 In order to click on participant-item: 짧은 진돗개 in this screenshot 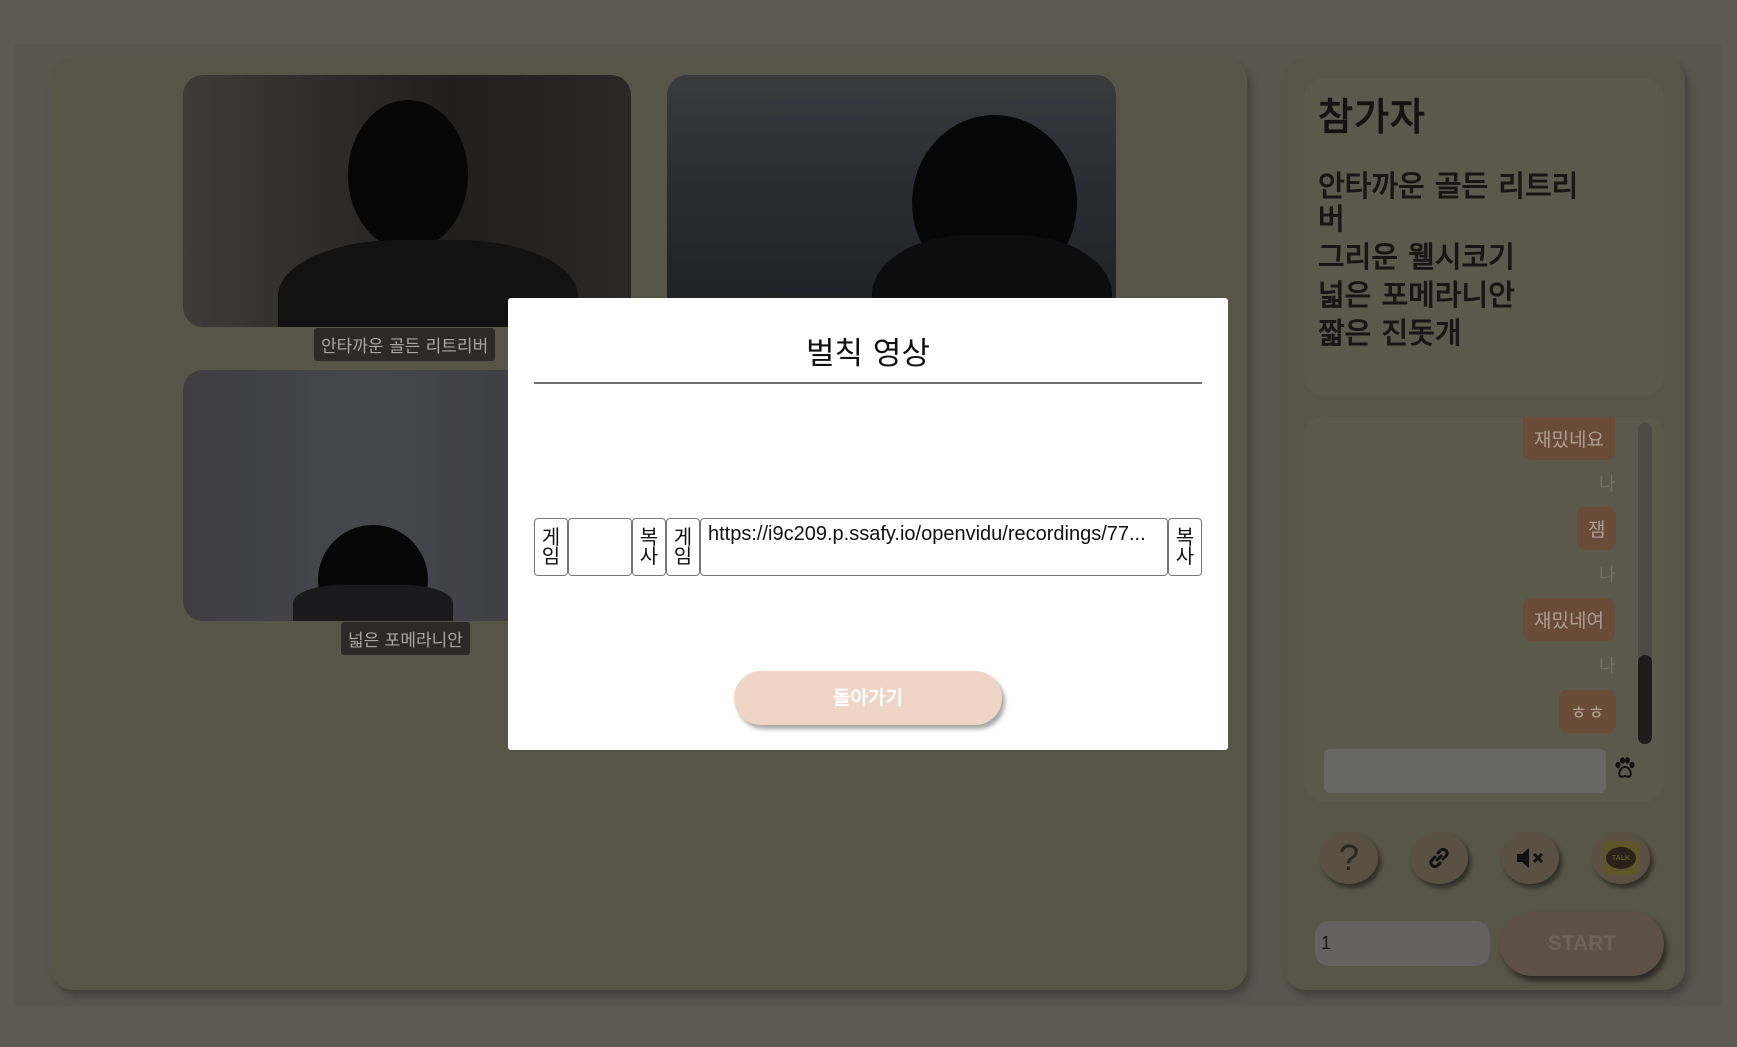, I will do `click(1390, 333)`.